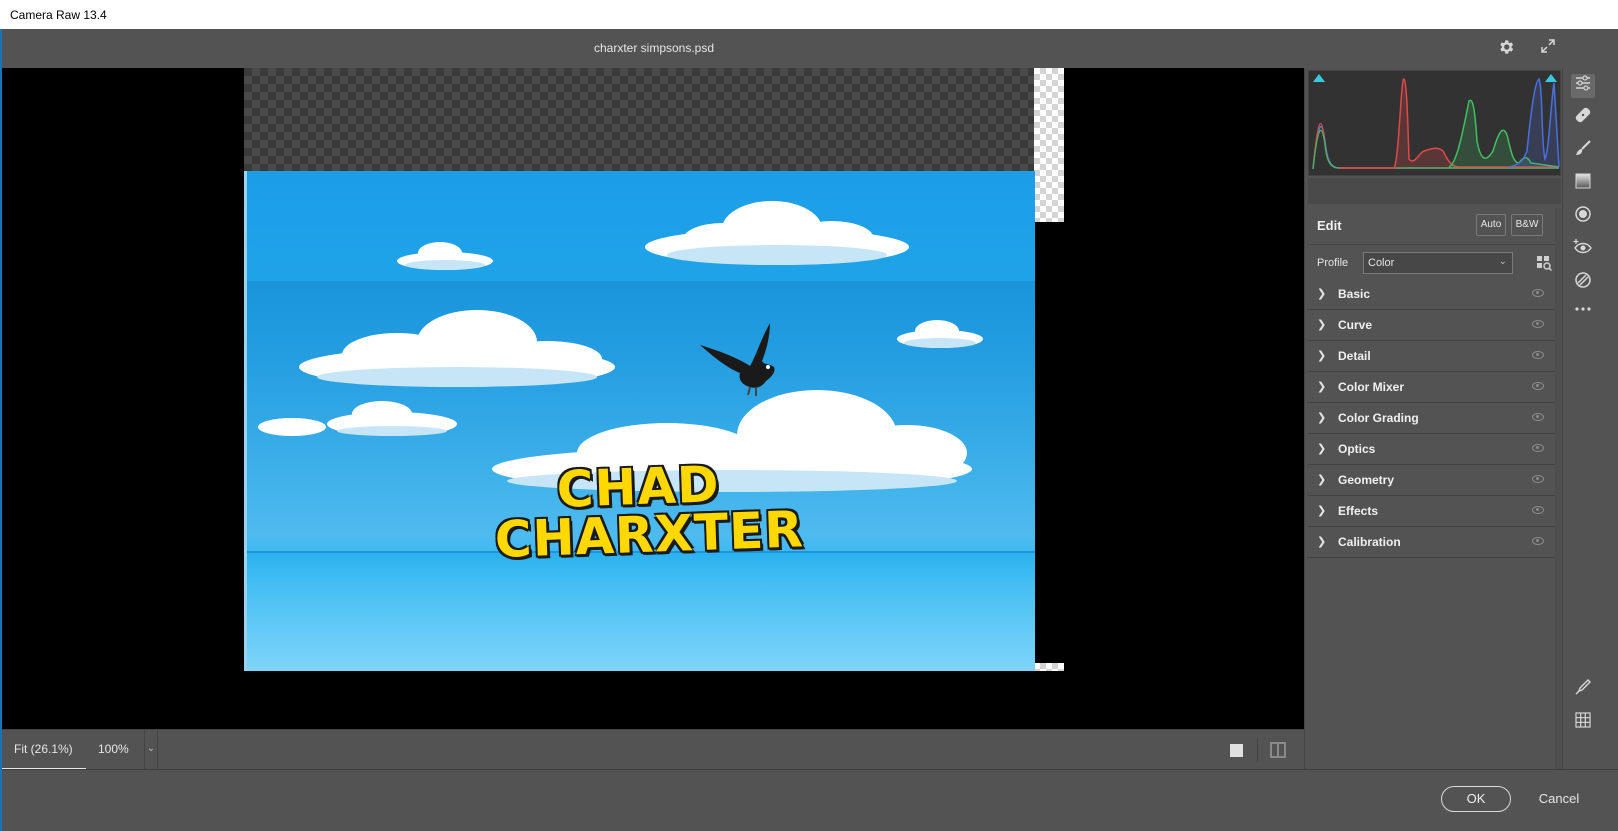 The height and width of the screenshot is (831, 1618). Describe the element at coordinates (1381, 263) in the screenshot. I see `profile-value: Color` at that location.